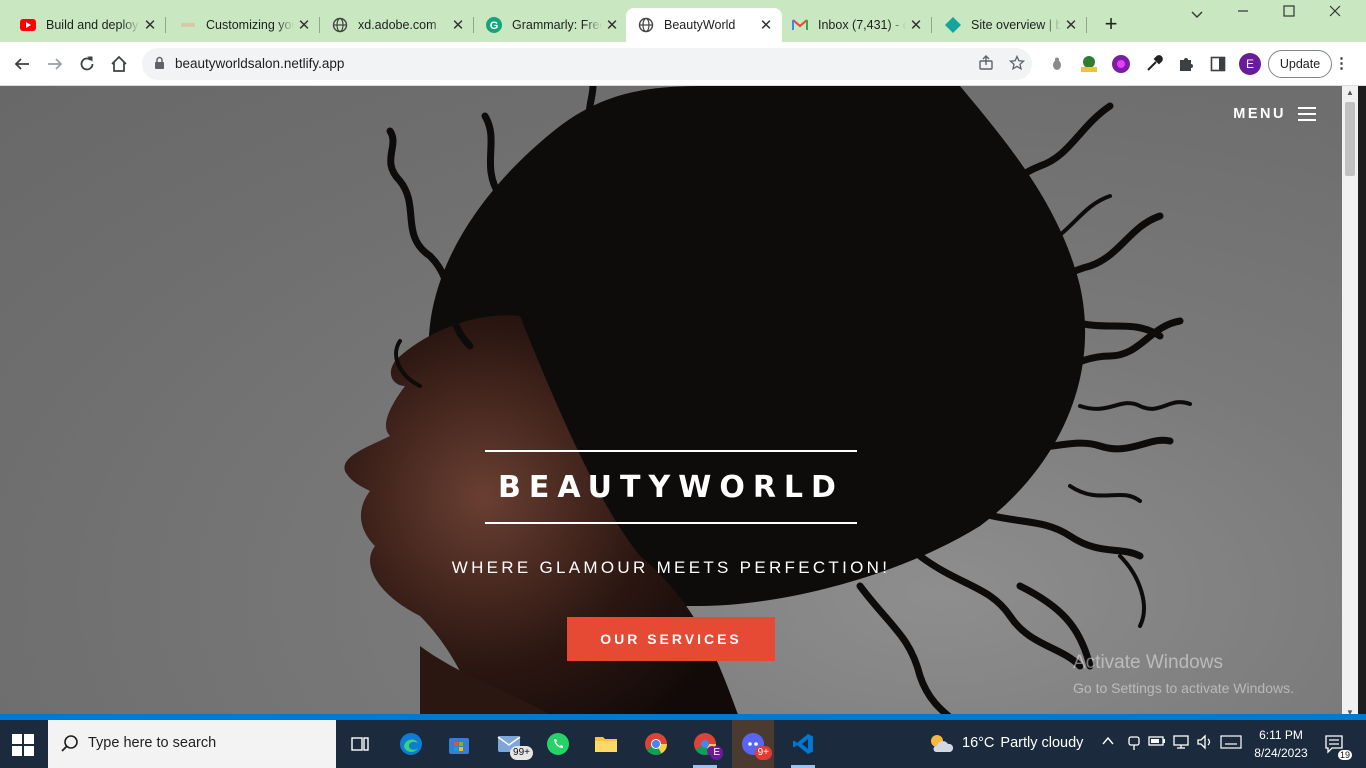  Describe the element at coordinates (55, 64) in the screenshot. I see `forward-arrow-icon` at that location.